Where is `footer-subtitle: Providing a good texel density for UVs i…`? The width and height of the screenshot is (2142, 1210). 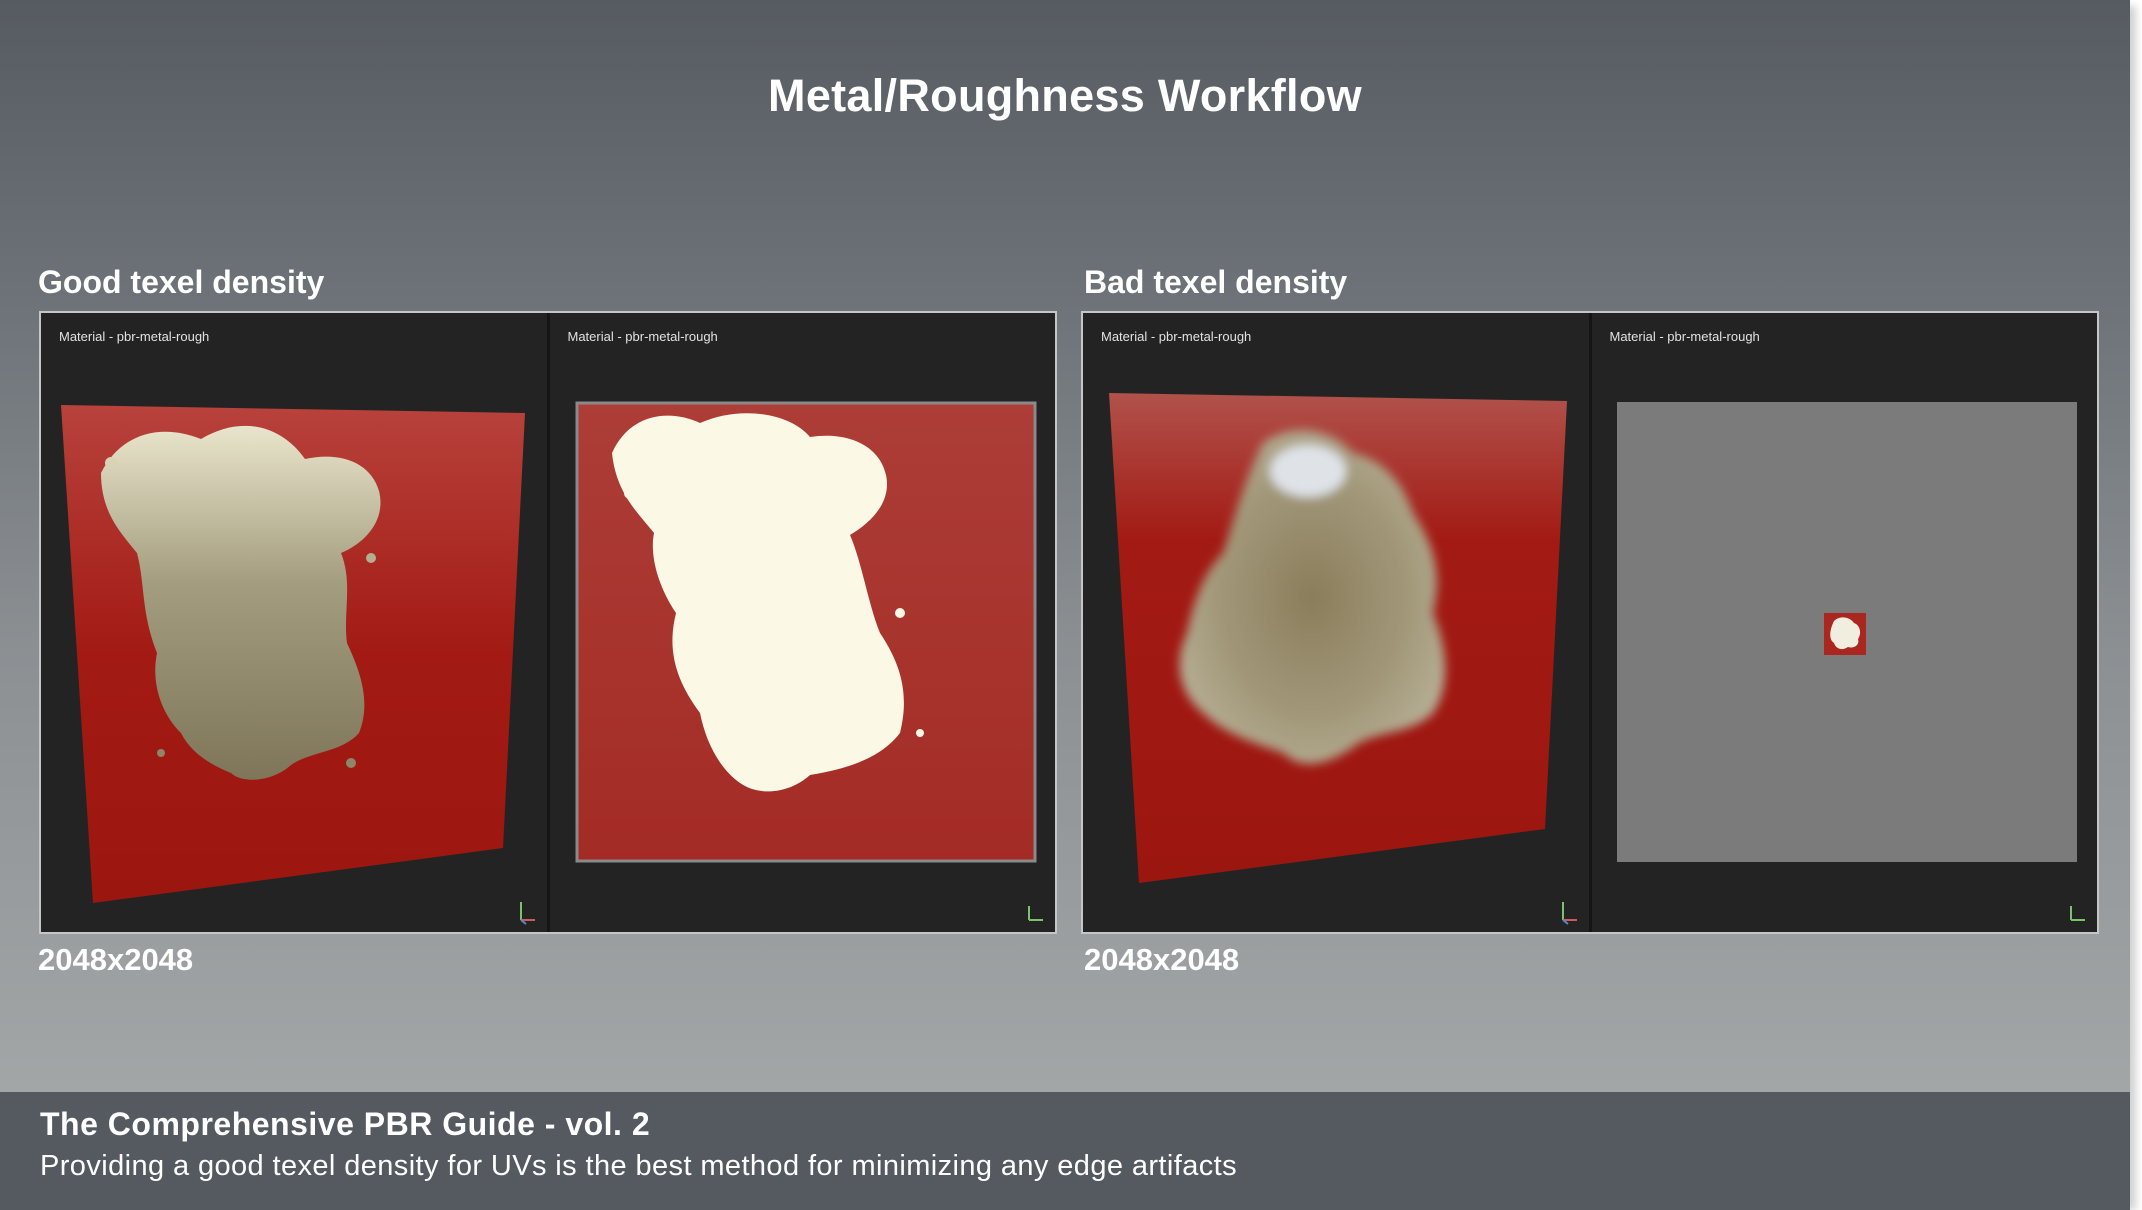
footer-subtitle: Providing a good texel density for UVs i… is located at coordinates (638, 1166).